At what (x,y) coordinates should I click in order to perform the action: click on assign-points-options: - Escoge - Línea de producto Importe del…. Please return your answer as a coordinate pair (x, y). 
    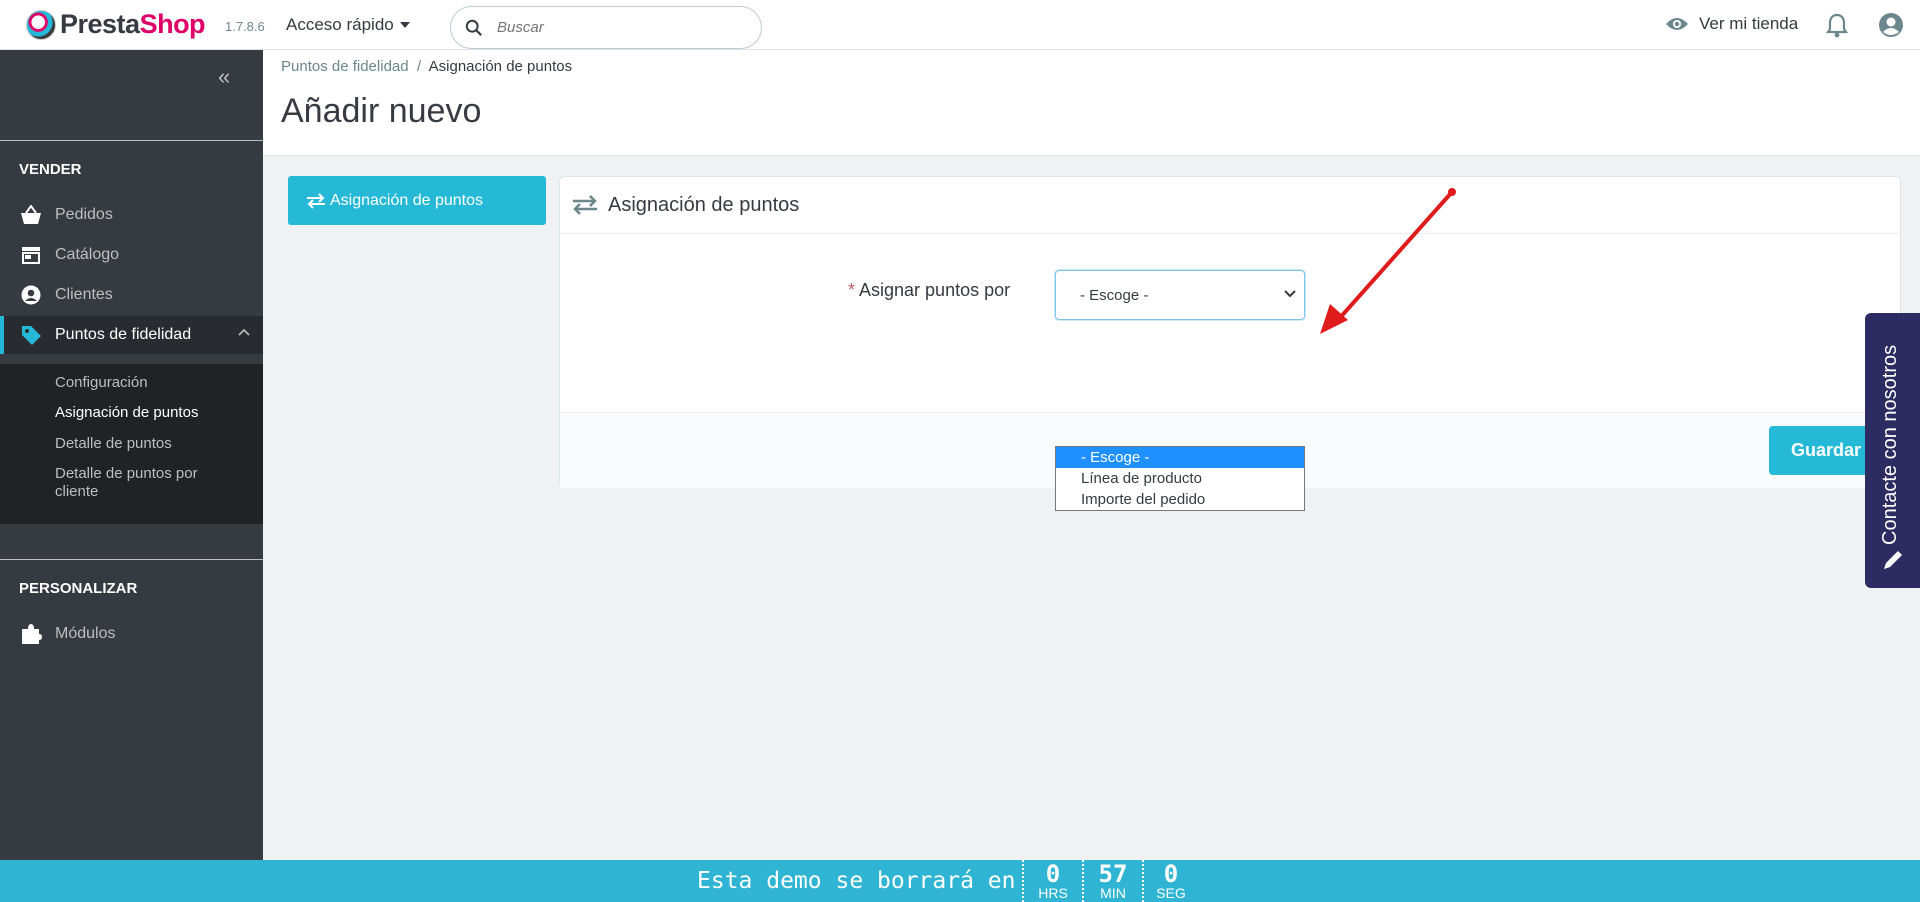
    Looking at the image, I should click on (1180, 478).